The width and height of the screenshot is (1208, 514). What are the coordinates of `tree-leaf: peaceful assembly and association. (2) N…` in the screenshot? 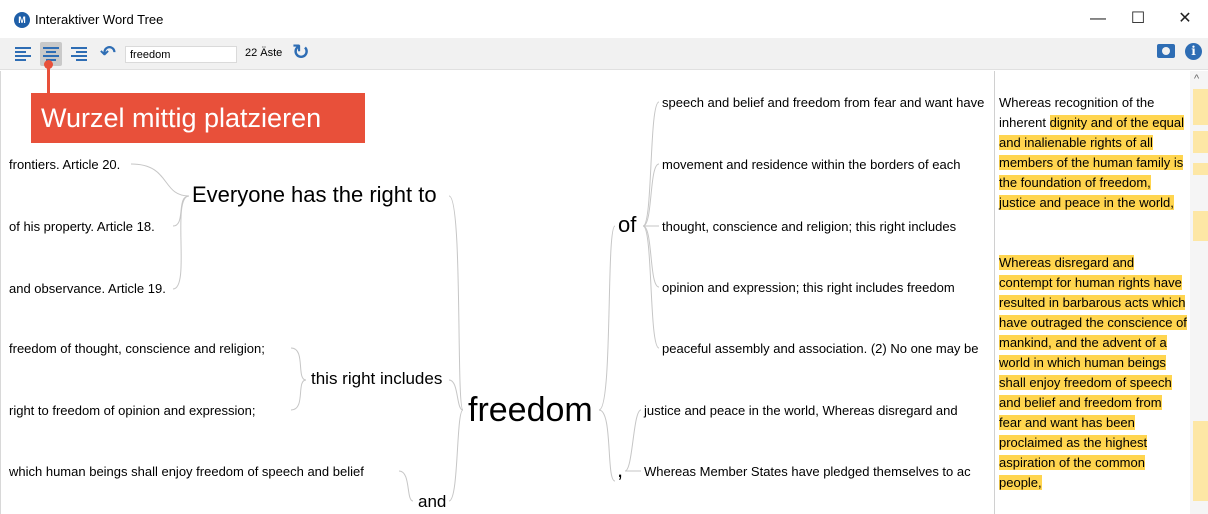 It's located at (820, 348).